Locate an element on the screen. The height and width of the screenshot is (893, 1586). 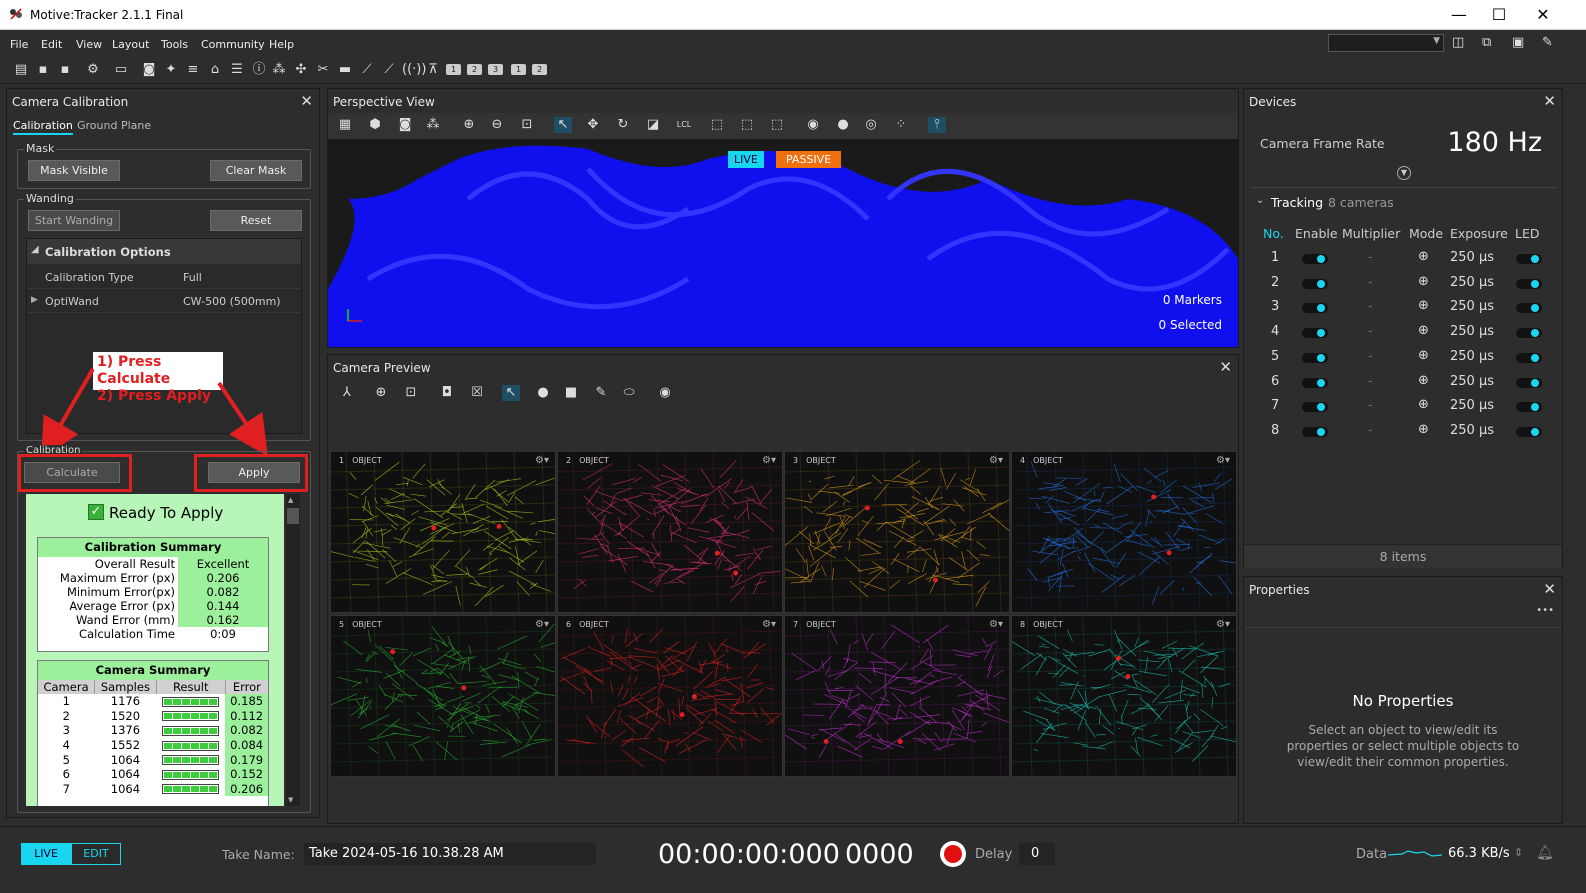
label-icon: ▬ is located at coordinates (345, 70).